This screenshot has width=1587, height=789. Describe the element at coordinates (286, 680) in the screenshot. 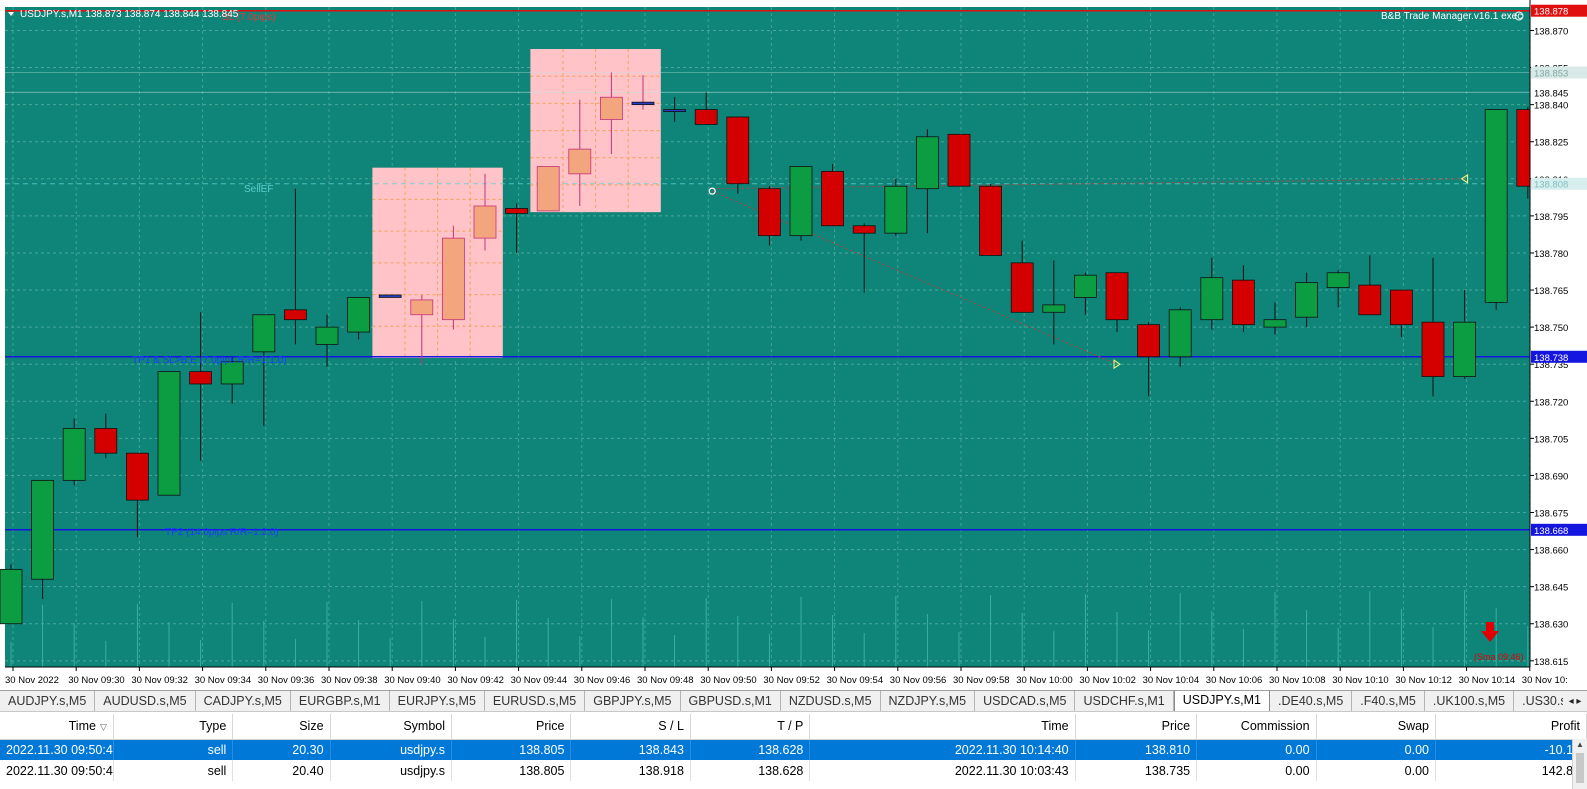

I see `time-tick-label: 30 Nov 09:36` at that location.